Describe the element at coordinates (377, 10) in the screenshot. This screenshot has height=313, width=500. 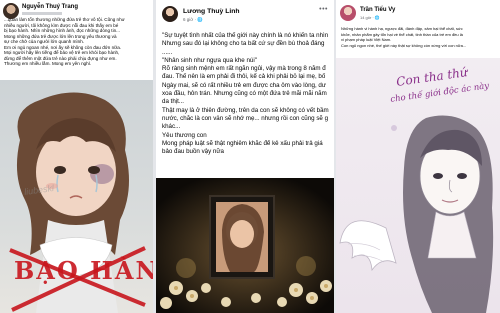
I see `post-author: Trần Tiểu Vy` at that location.